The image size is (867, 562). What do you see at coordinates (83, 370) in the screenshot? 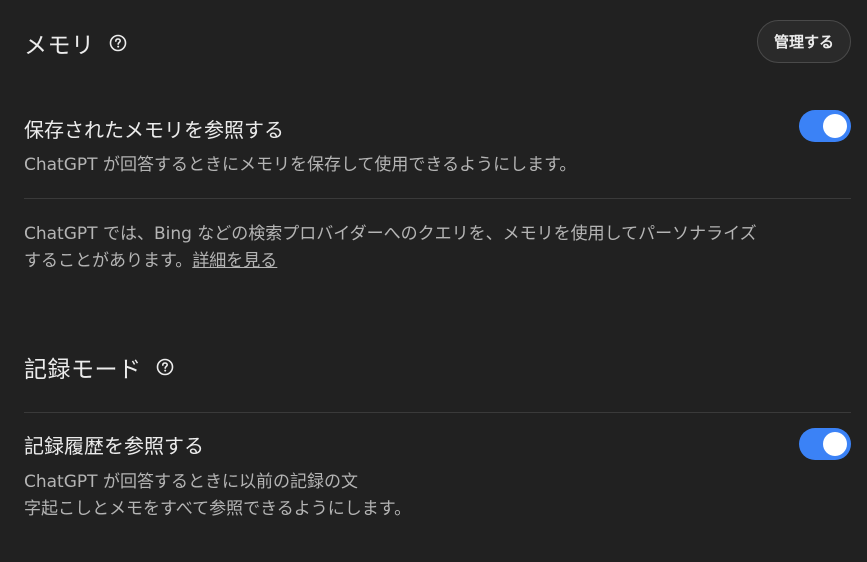
I see `record-mode-title: 記録モード` at bounding box center [83, 370].